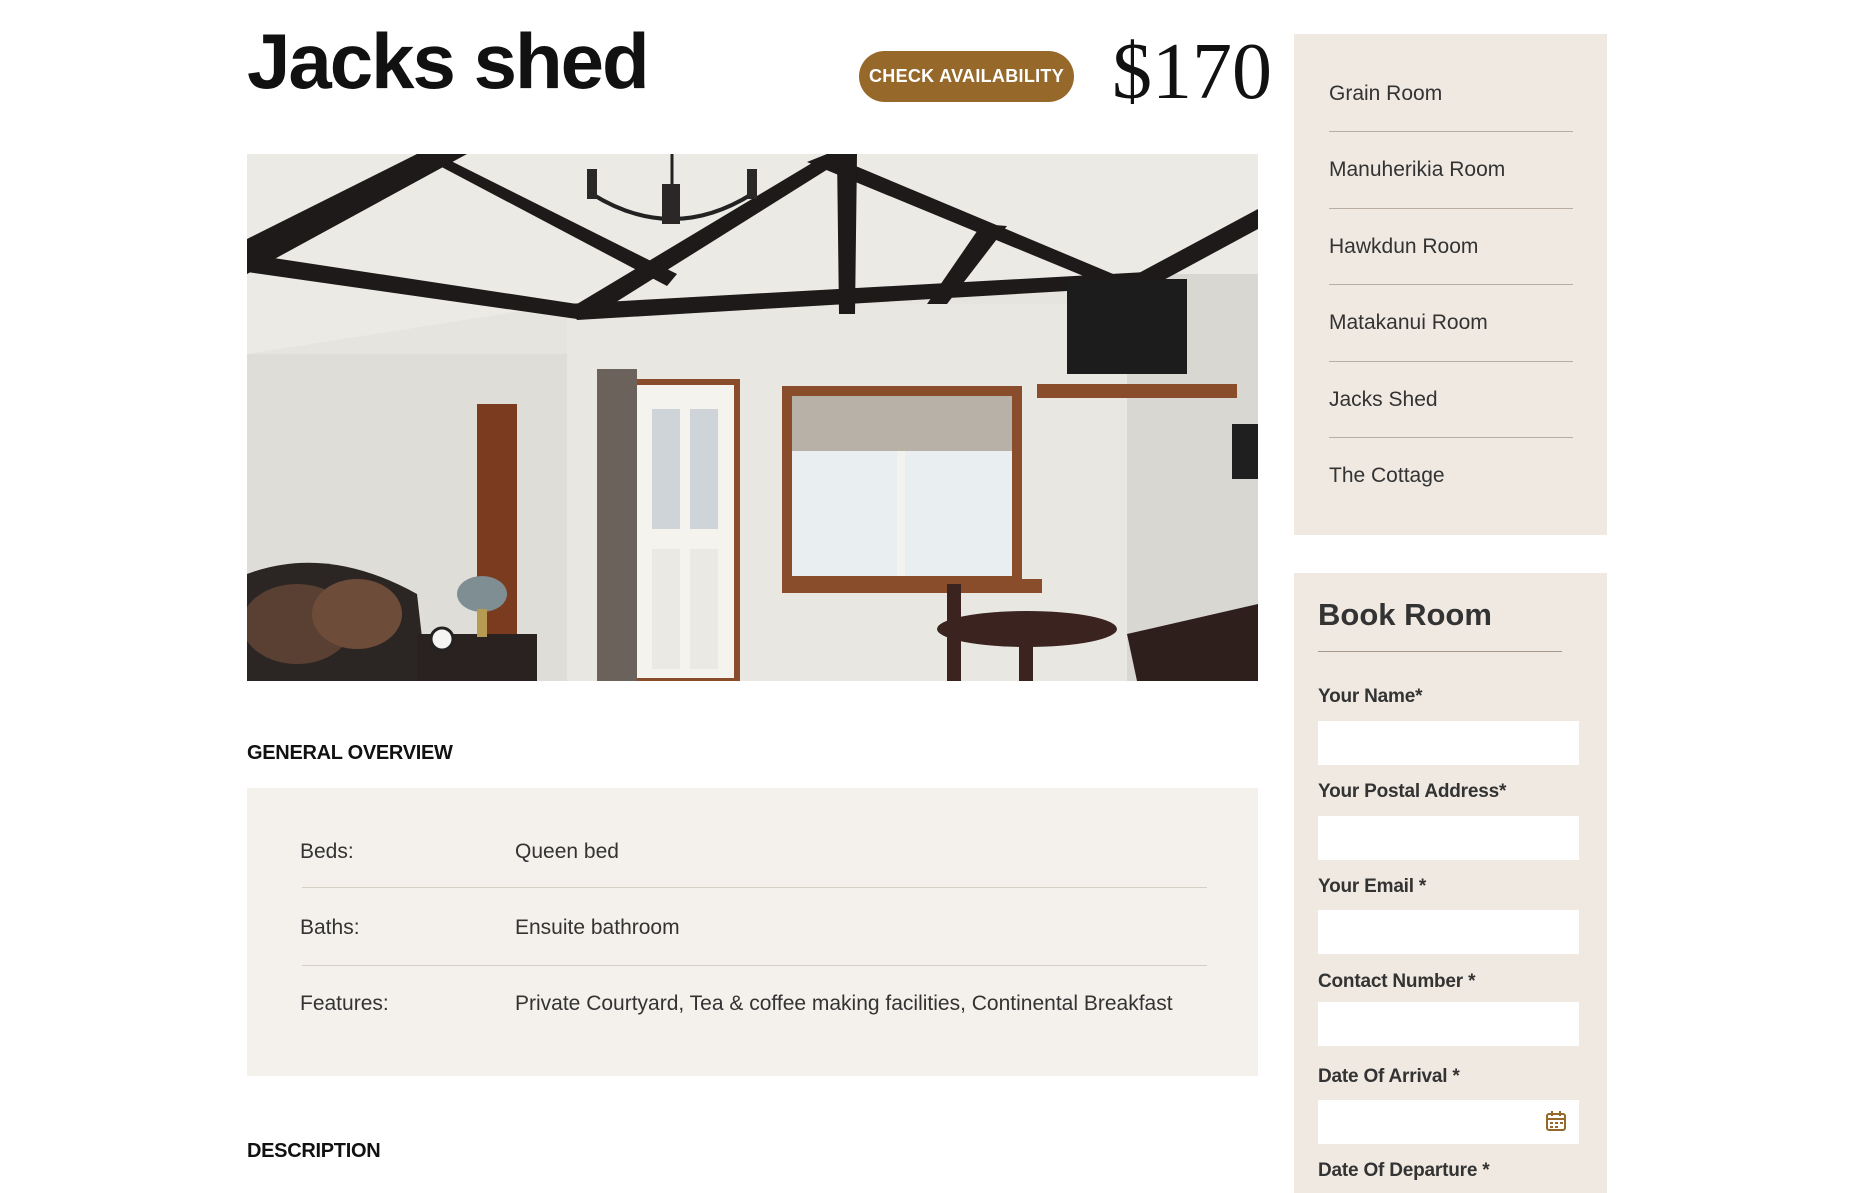  What do you see at coordinates (1370, 696) in the screenshot?
I see `name-label: Your Name*` at bounding box center [1370, 696].